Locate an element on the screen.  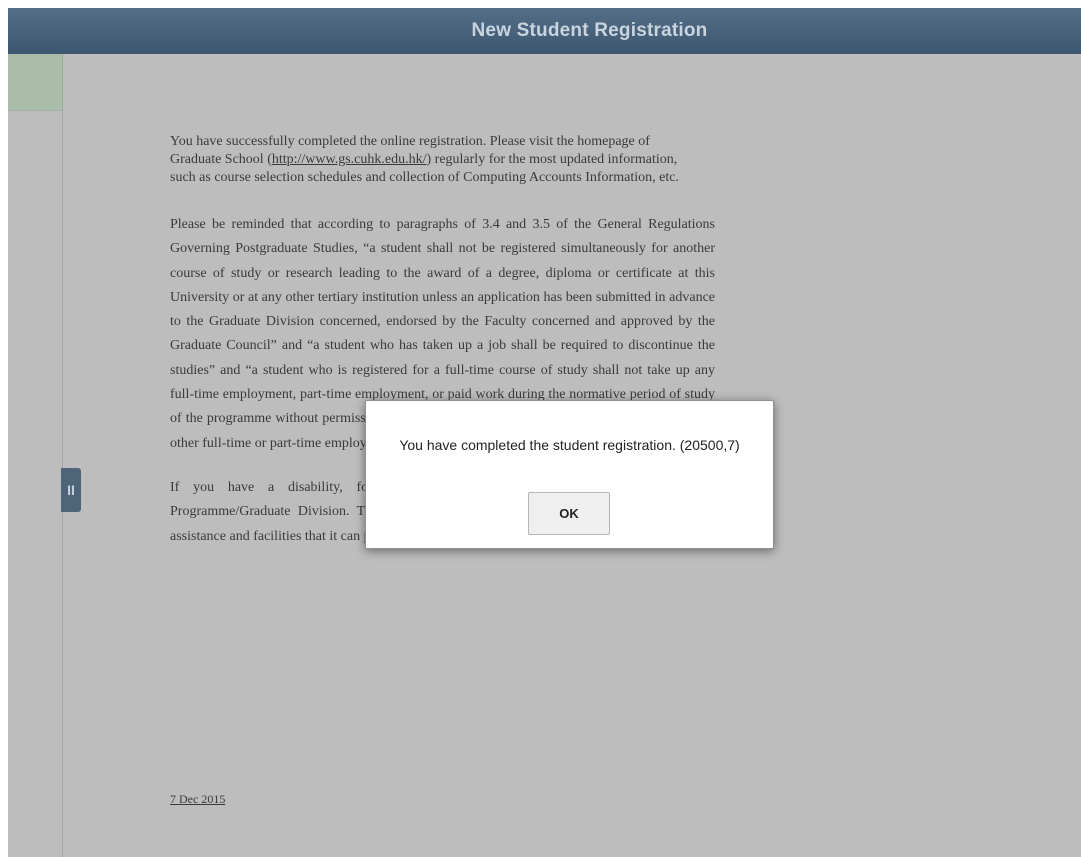
pause-icon: II is located at coordinates (71, 490).